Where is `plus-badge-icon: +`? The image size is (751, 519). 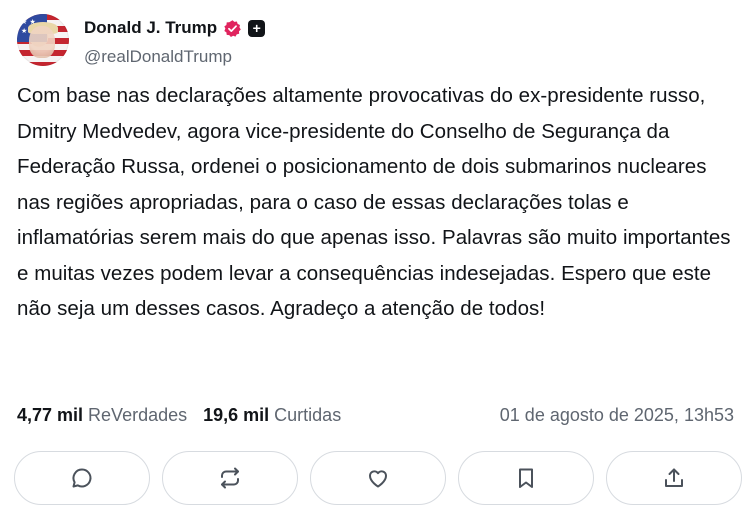 plus-badge-icon: + is located at coordinates (257, 28).